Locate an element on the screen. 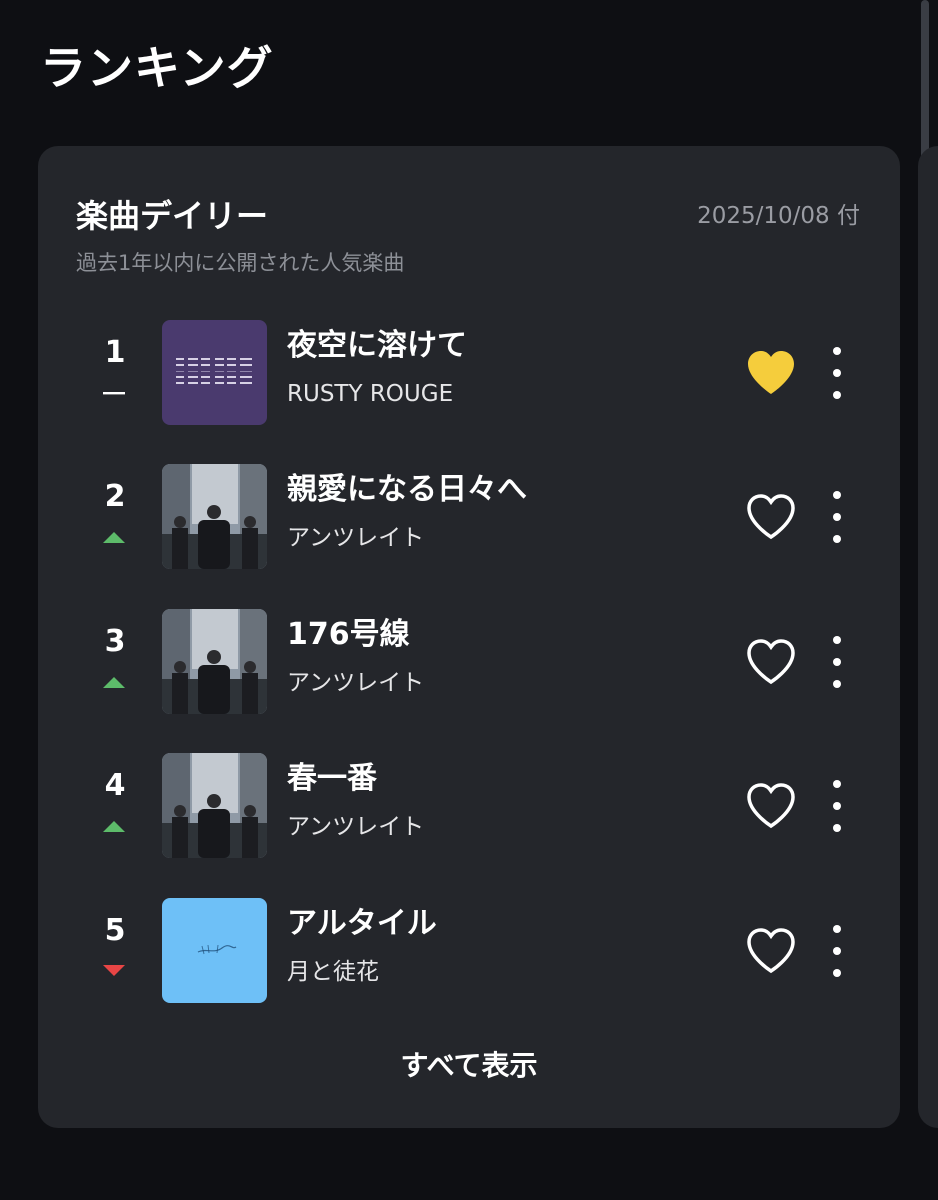  song-title: 夜空に溶けて is located at coordinates (377, 346).